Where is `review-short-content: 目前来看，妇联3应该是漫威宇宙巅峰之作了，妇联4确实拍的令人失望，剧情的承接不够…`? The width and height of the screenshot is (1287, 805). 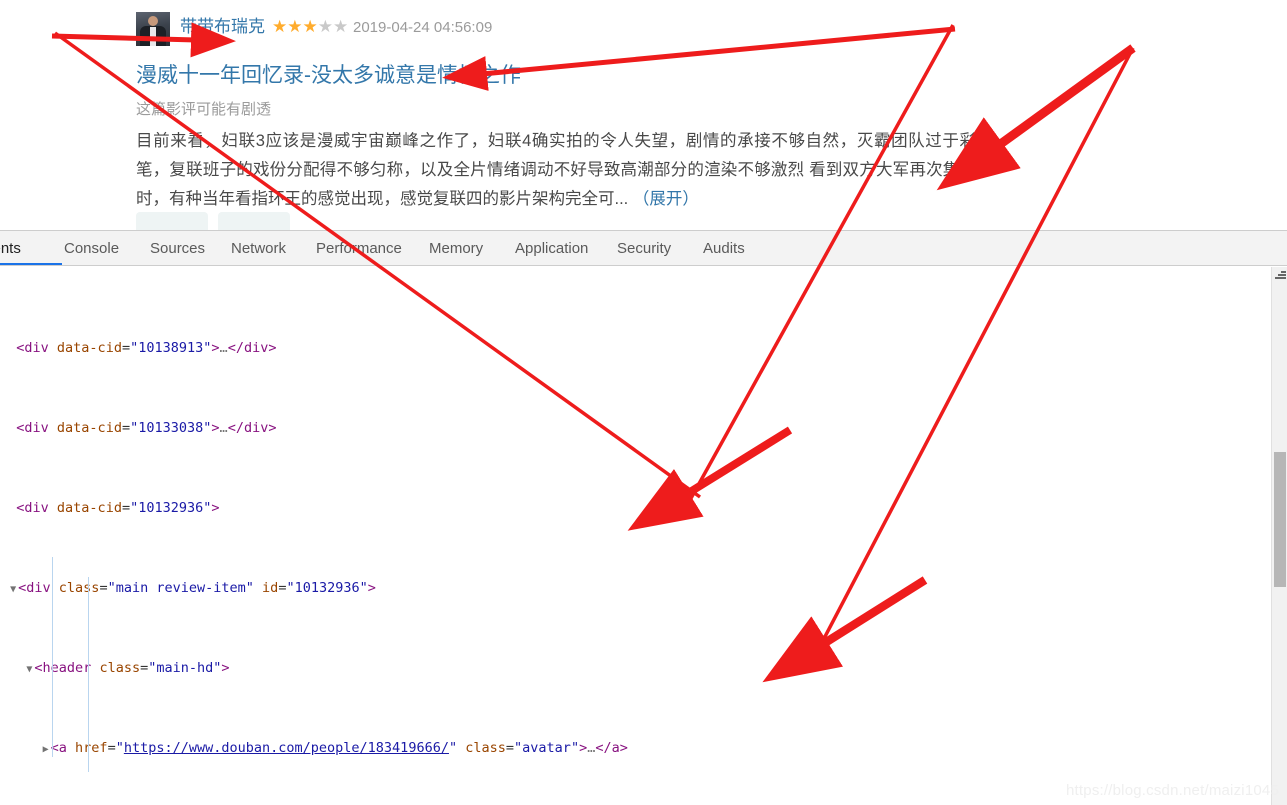 review-short-content: 目前来看，妇联3应该是漫威宇宙巅峰之作了，妇联4确实拍的令人失望，剧情的承接不够… is located at coordinates (556, 170).